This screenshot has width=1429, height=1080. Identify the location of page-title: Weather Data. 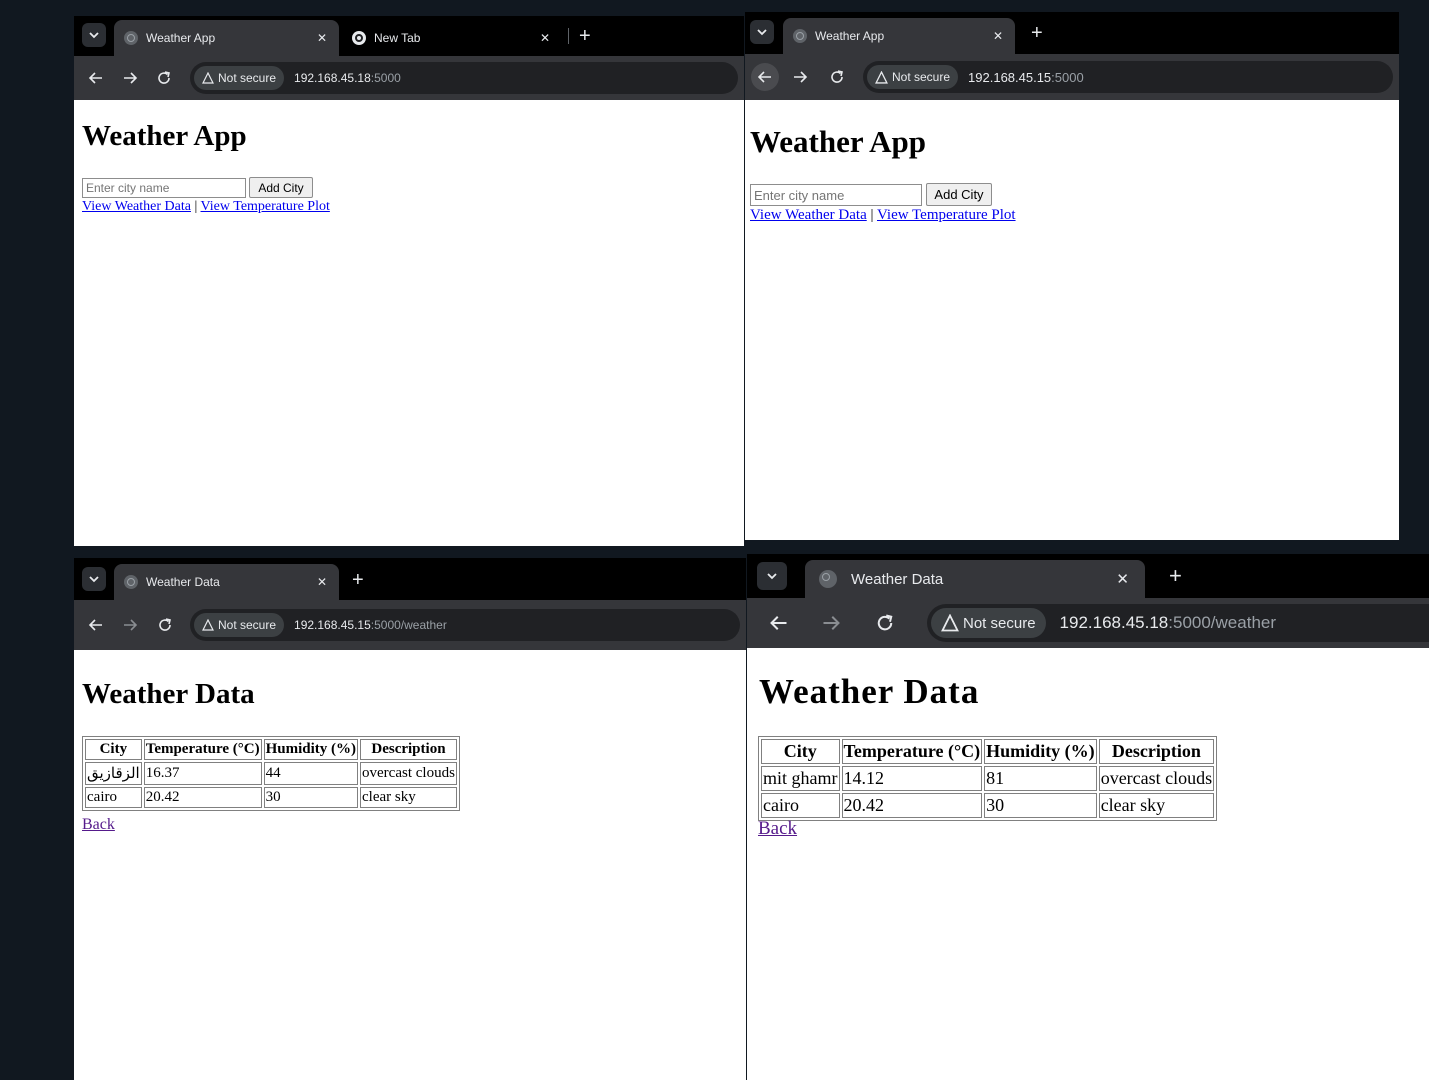
(168, 694).